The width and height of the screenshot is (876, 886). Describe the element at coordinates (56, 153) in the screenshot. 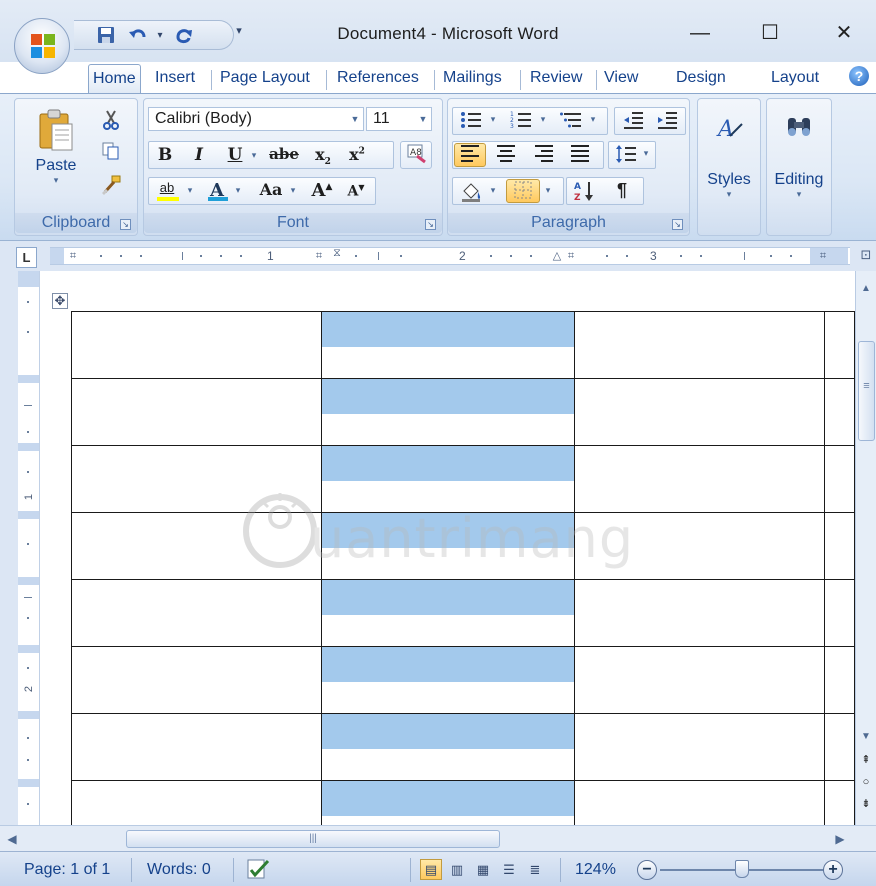

I see `paste-button: Paste ▾` at that location.